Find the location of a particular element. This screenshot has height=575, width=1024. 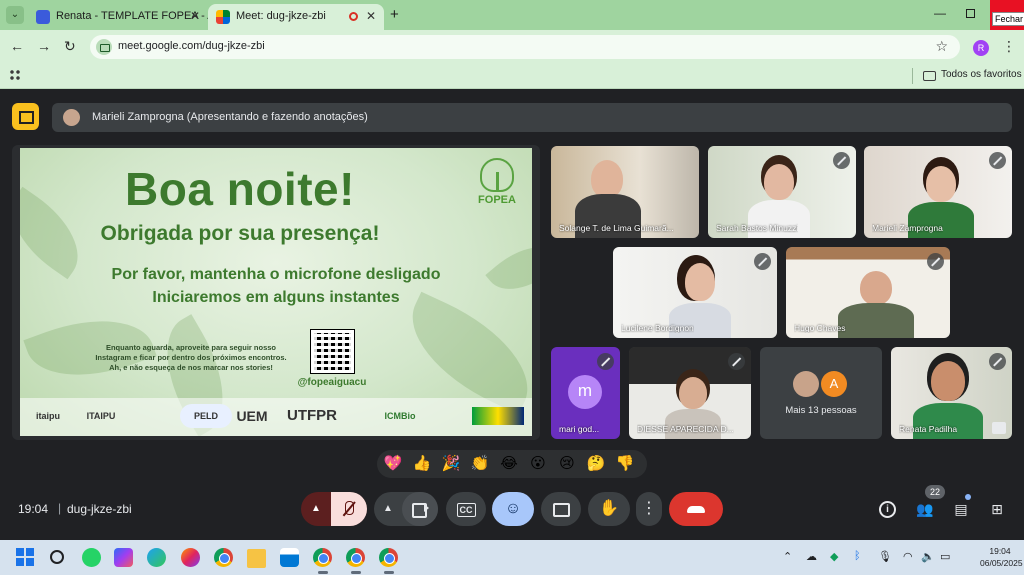

volume-icon: 🔈 is located at coordinates (928, 556).